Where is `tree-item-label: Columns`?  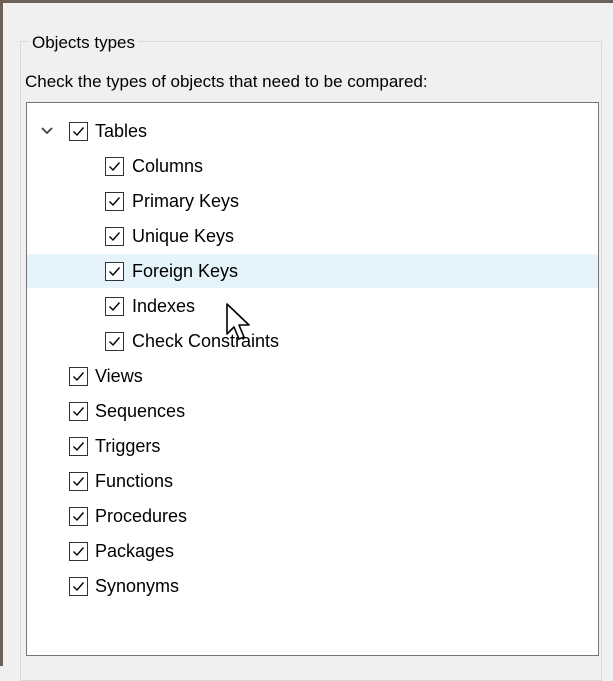
tree-item-label: Columns is located at coordinates (168, 166).